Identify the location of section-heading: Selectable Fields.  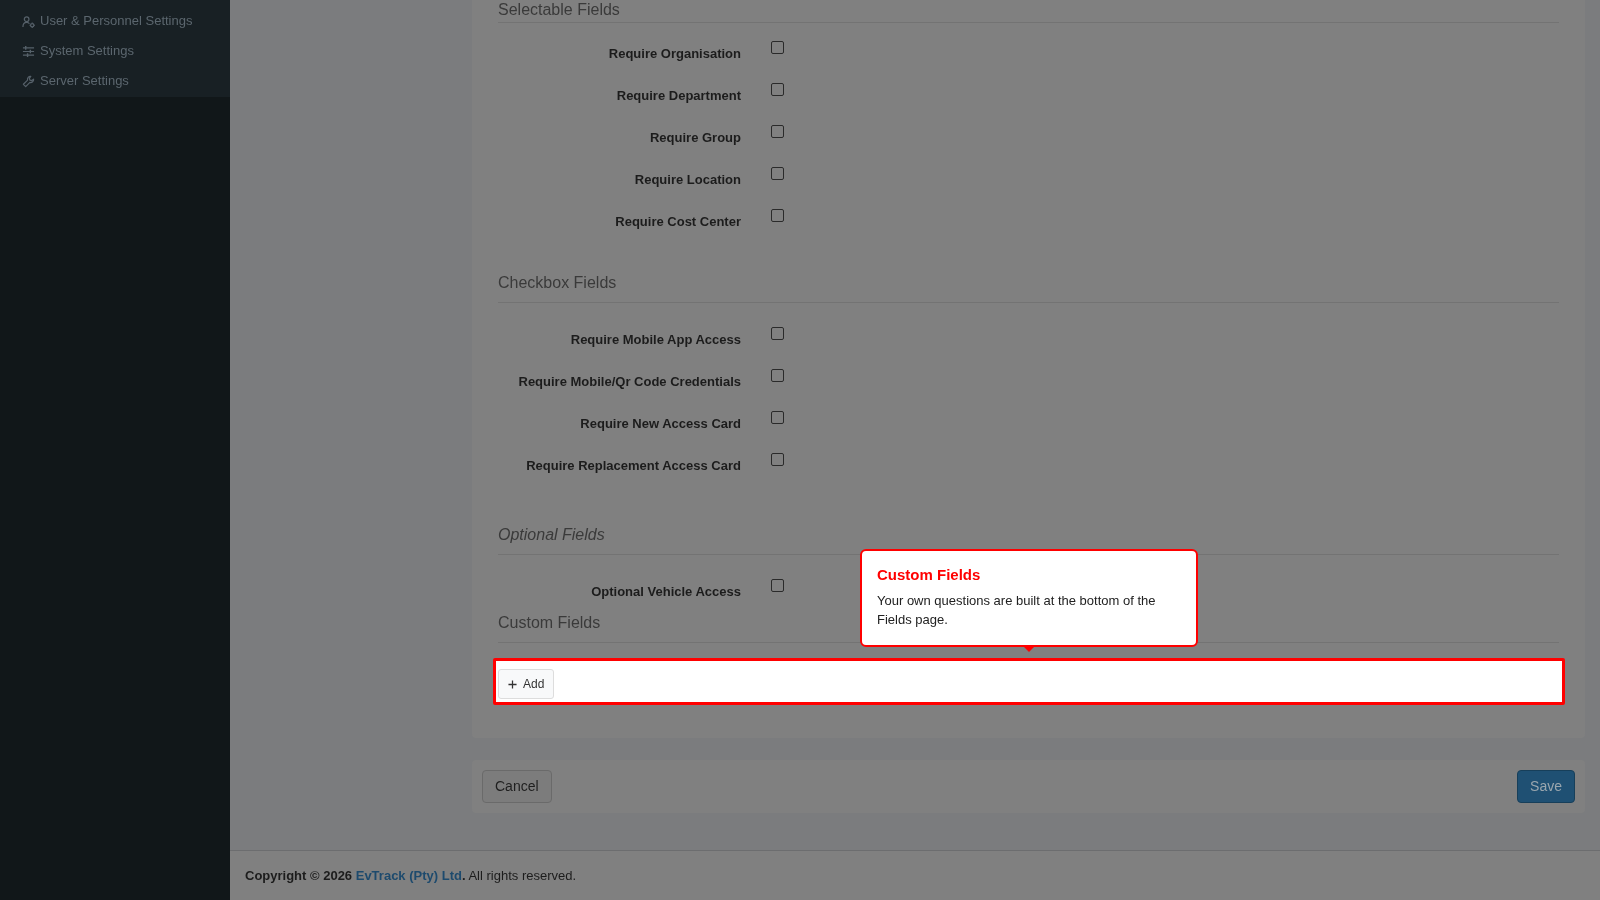
(559, 10).